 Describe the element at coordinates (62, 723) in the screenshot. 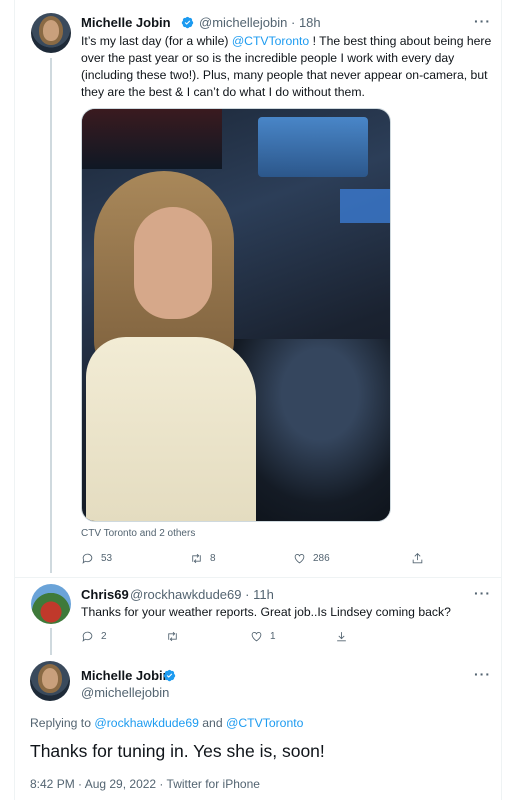

I see `replying-label: Replying to` at that location.